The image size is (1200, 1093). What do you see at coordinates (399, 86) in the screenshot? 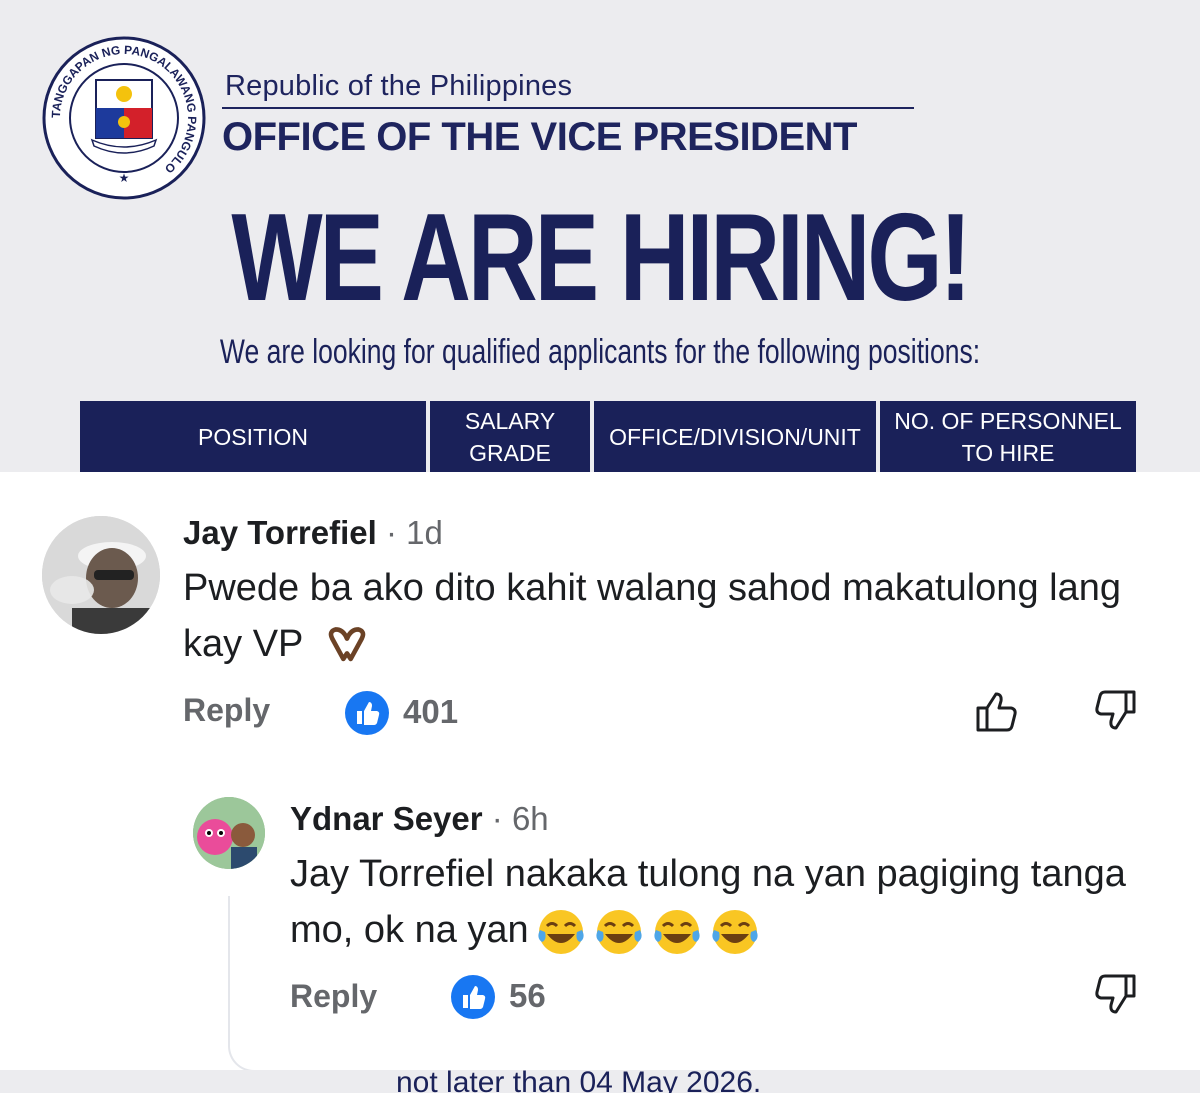
I see `republic-label: Republic of the Philippines` at bounding box center [399, 86].